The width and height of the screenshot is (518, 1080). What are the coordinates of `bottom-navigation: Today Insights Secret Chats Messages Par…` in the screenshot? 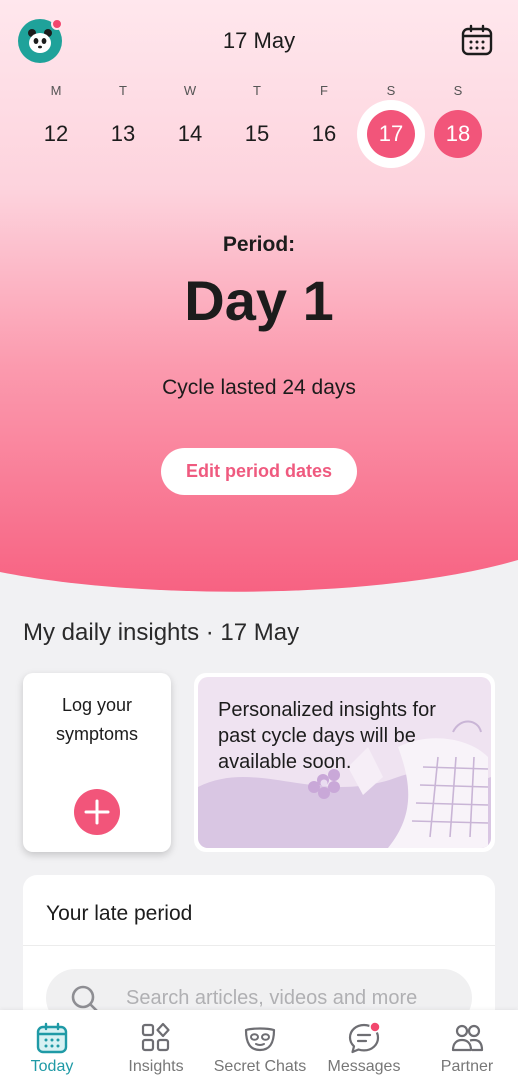 It's located at (259, 1045).